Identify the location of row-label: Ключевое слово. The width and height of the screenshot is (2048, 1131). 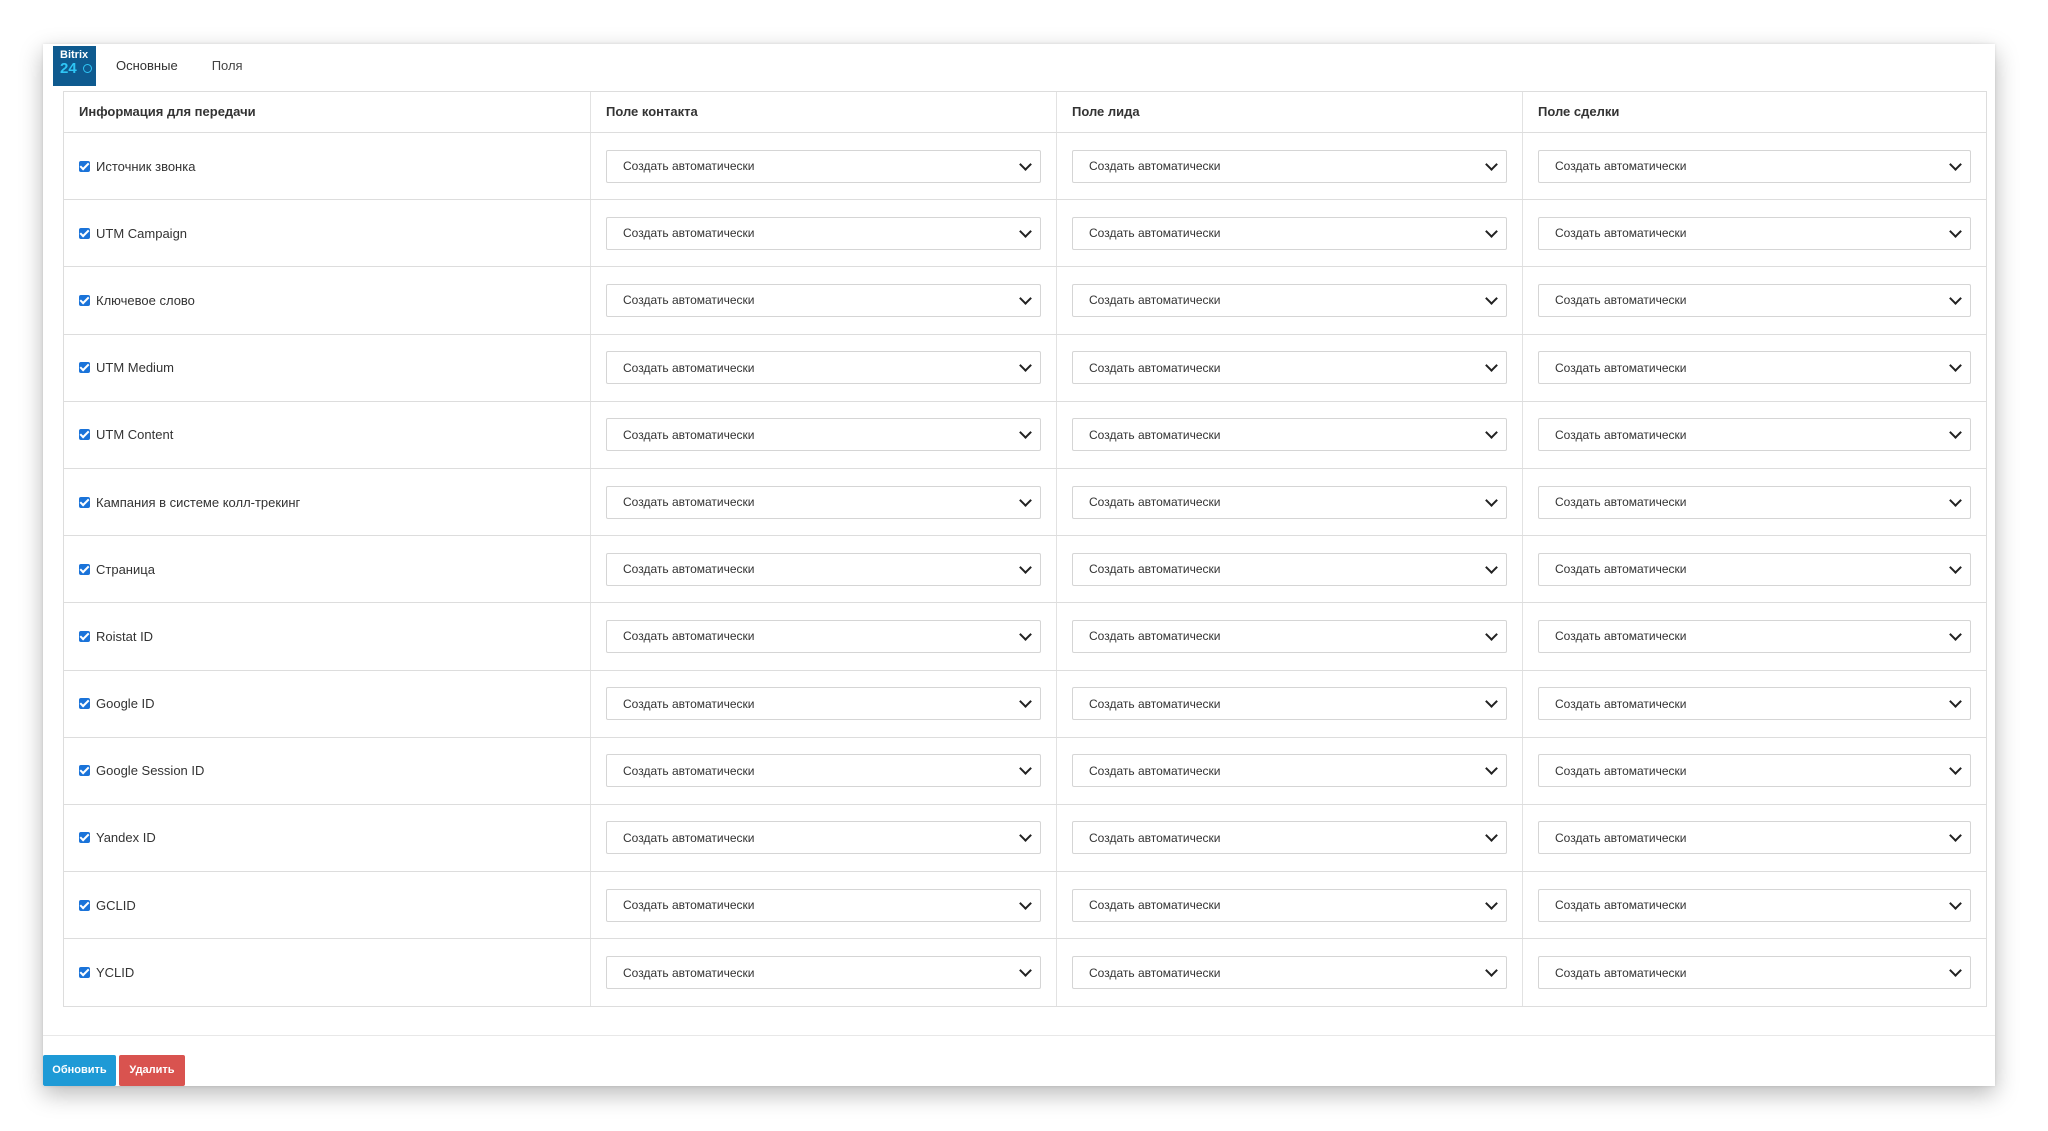
(145, 300).